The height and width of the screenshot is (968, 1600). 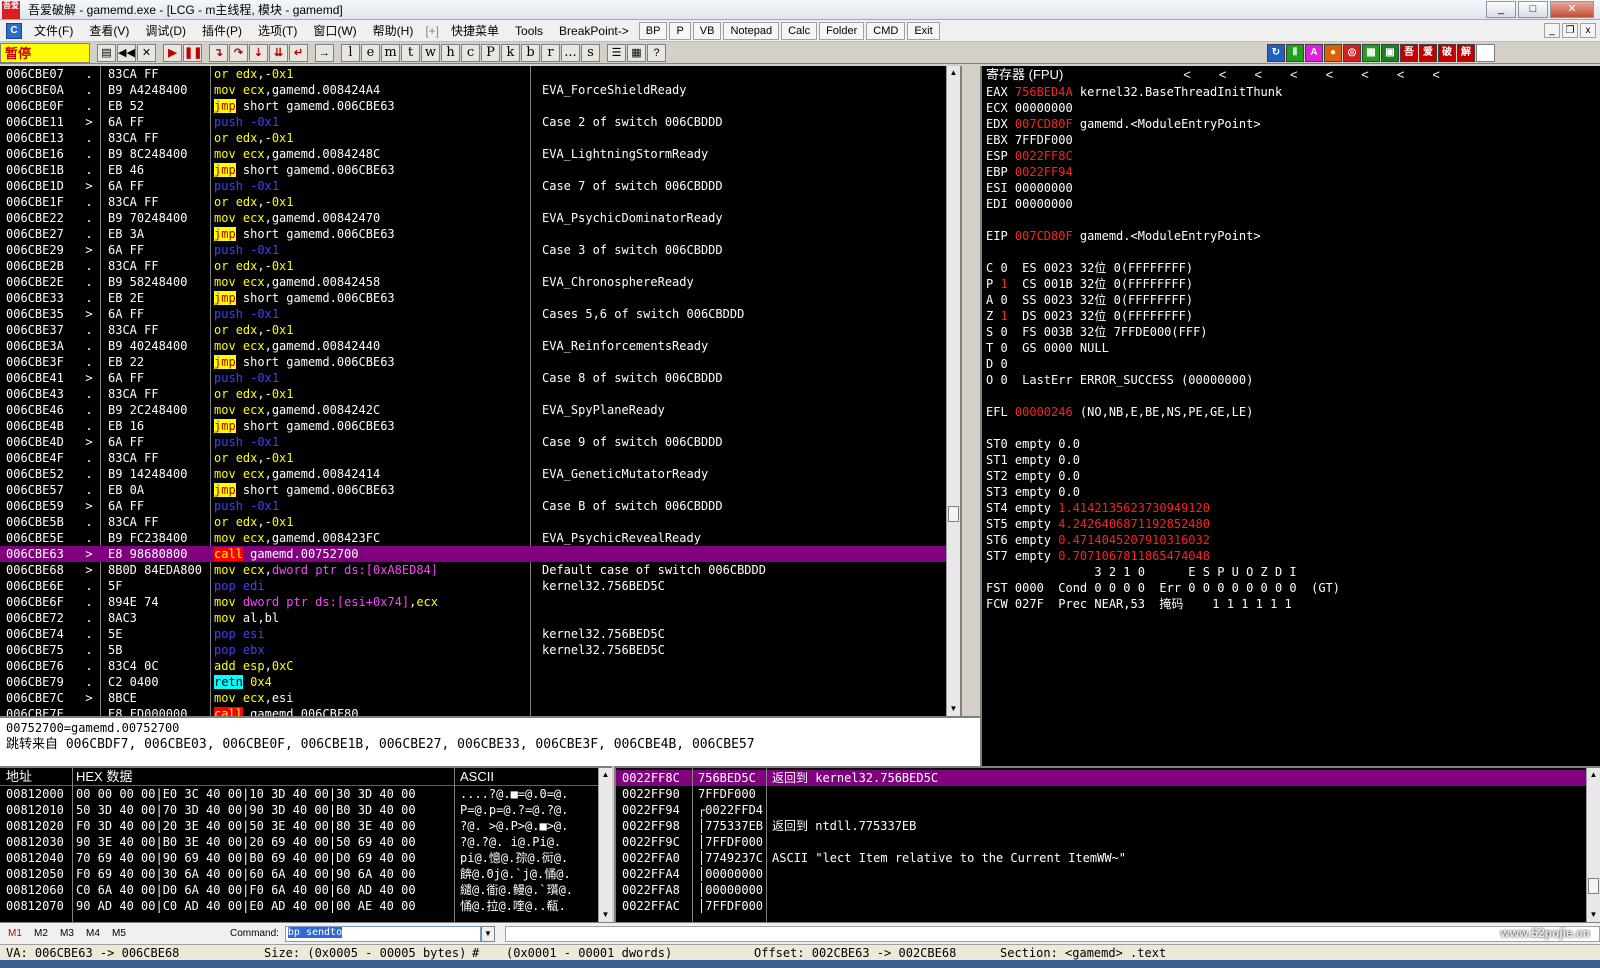 What do you see at coordinates (1533, 9) in the screenshot?
I see `maximize-button: □` at bounding box center [1533, 9].